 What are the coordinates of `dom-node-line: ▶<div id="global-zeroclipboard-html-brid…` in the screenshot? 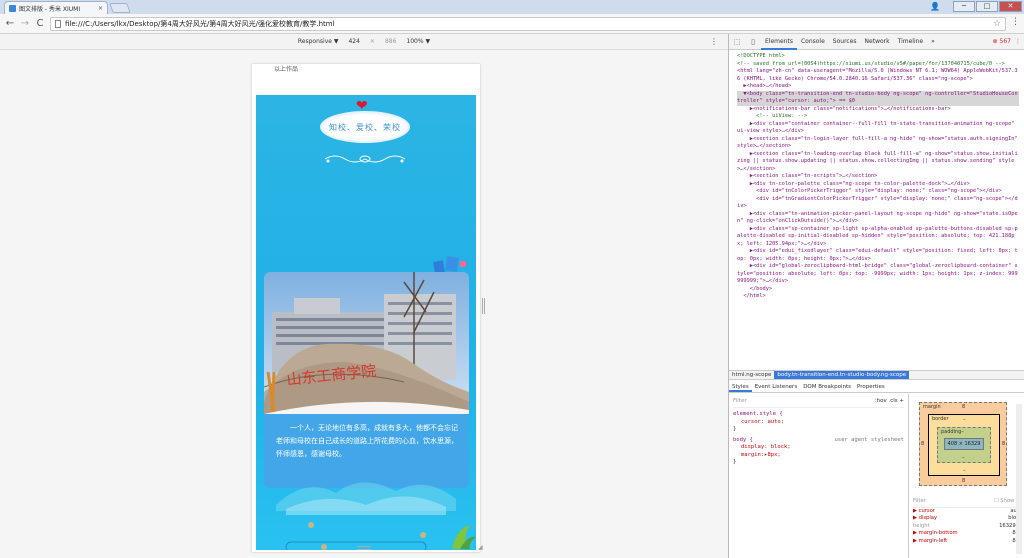 It's located at (878, 274).